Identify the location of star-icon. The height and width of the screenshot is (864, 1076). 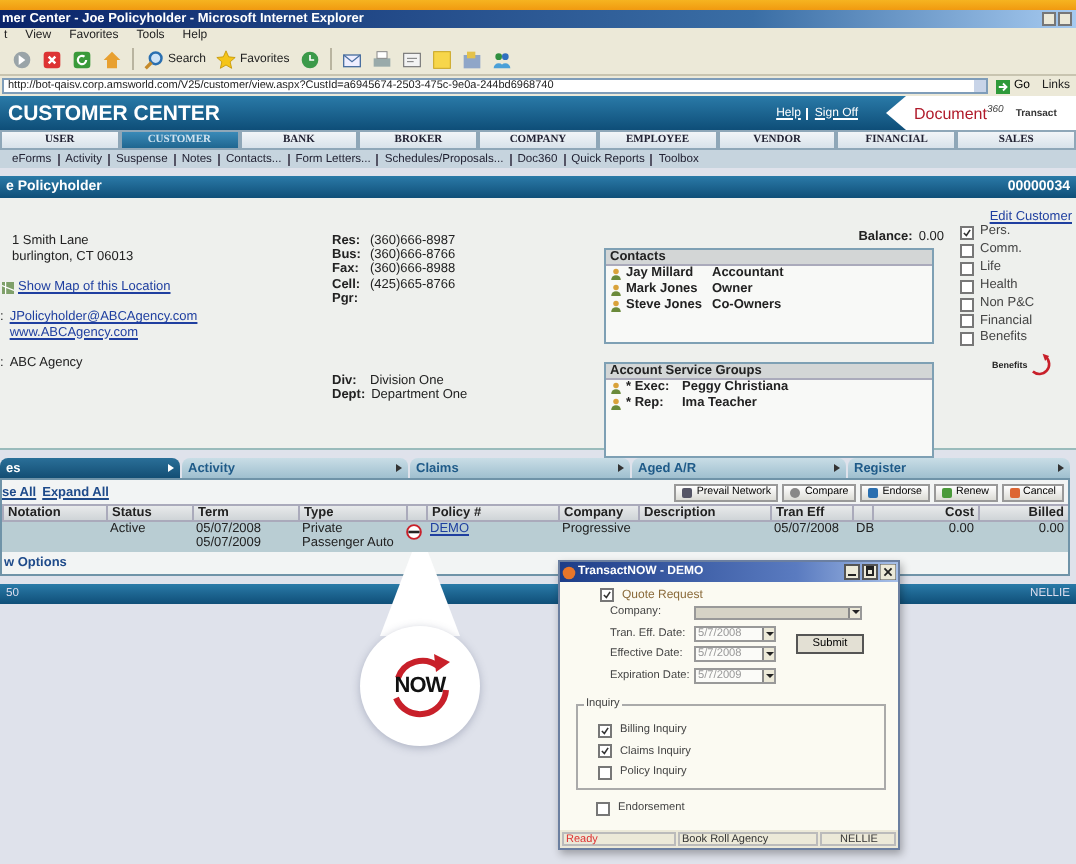
(226, 59).